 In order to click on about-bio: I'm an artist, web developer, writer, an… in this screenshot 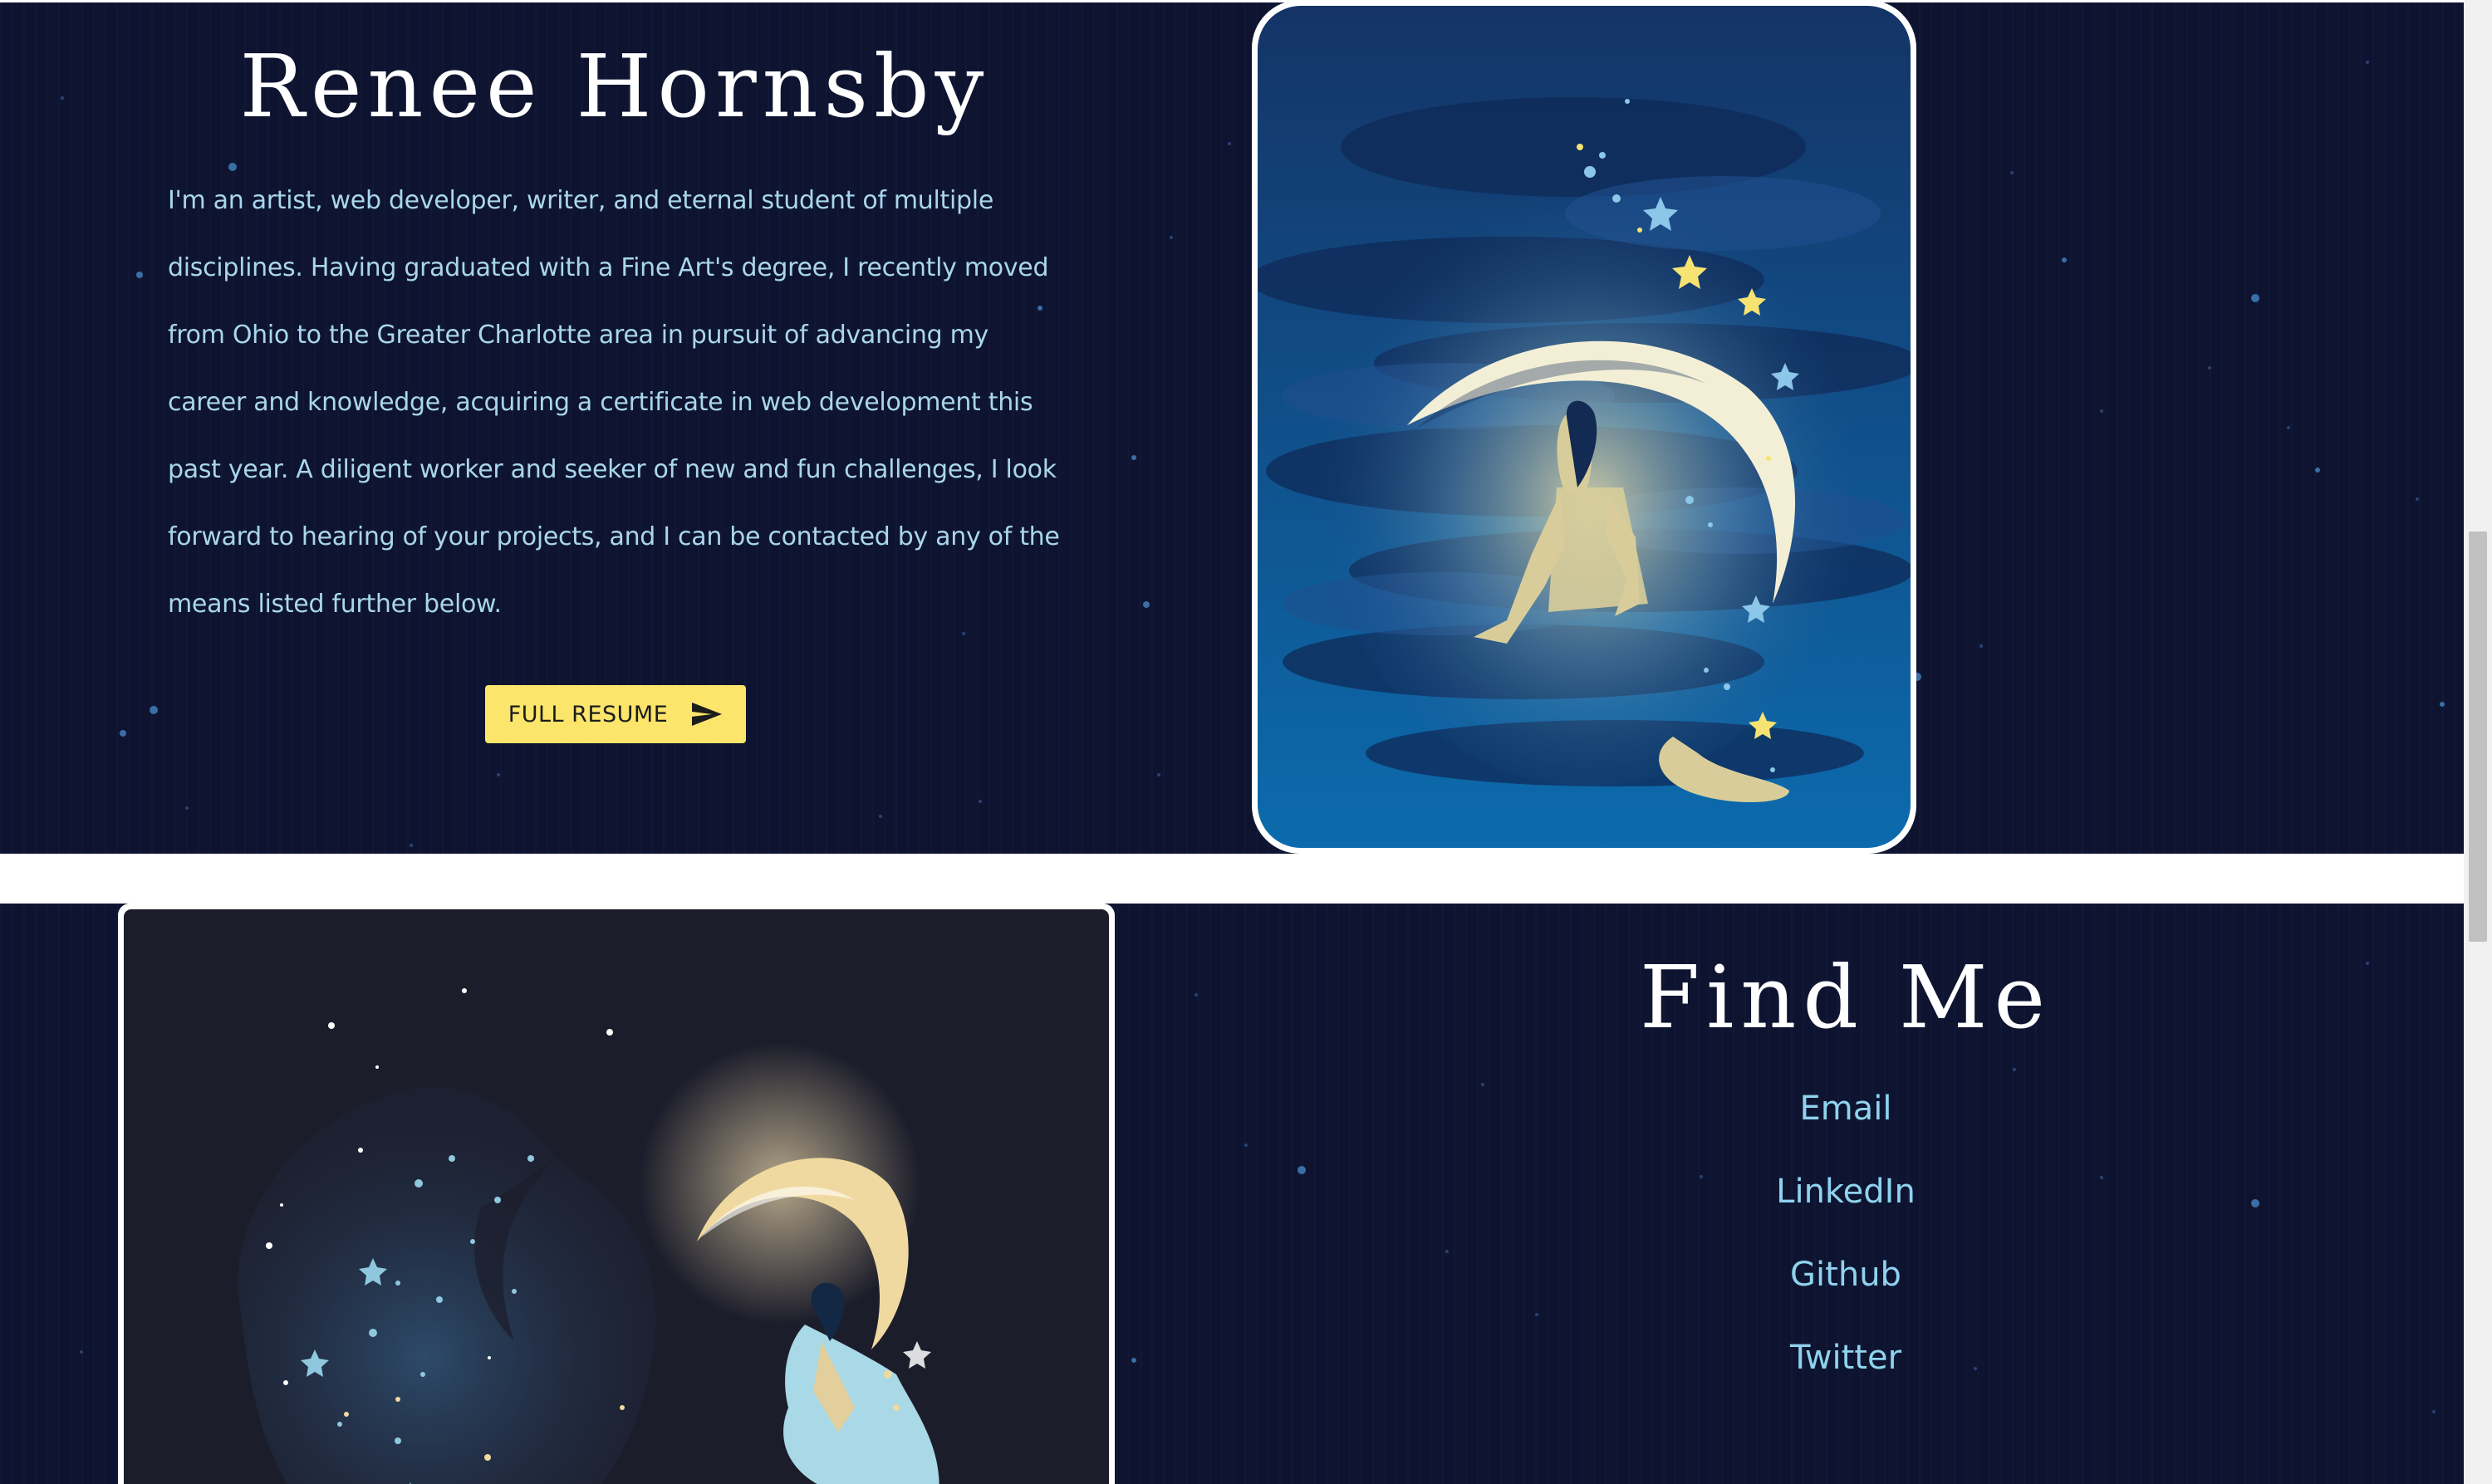, I will do `click(614, 402)`.